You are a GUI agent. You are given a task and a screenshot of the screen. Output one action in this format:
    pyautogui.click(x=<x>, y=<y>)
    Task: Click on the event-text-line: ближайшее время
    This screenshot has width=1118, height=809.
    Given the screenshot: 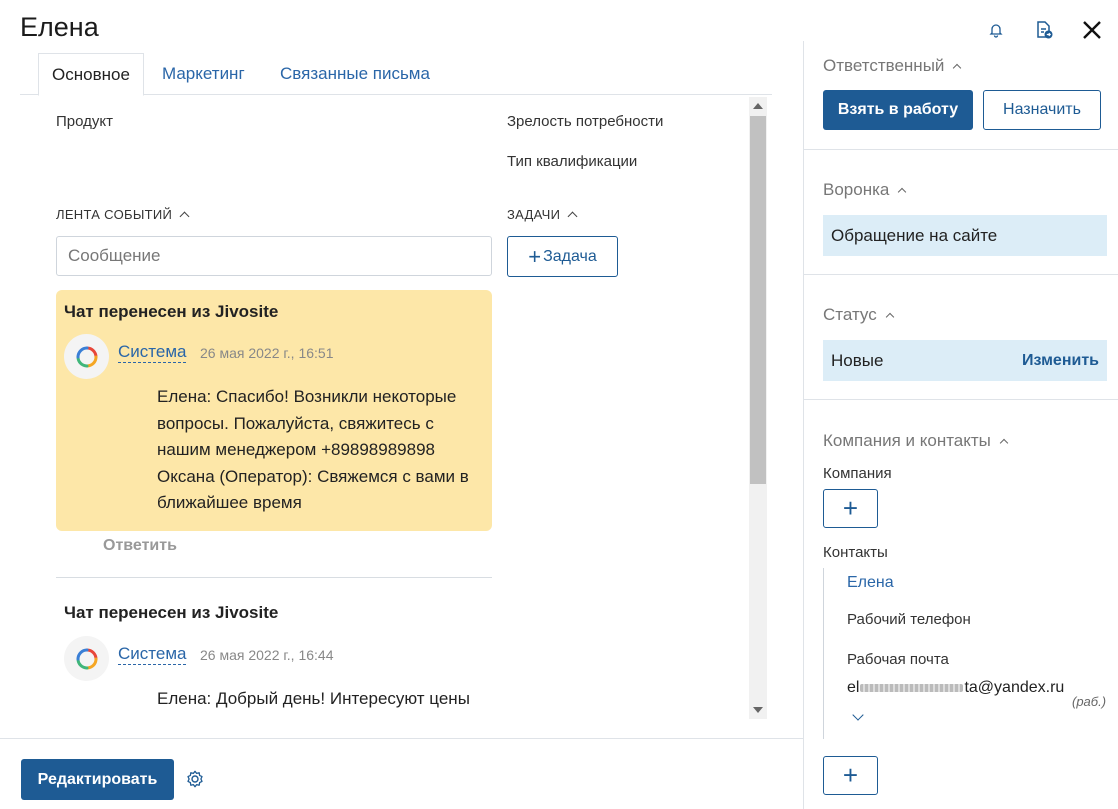 What is the action you would take?
    pyautogui.click(x=229, y=502)
    